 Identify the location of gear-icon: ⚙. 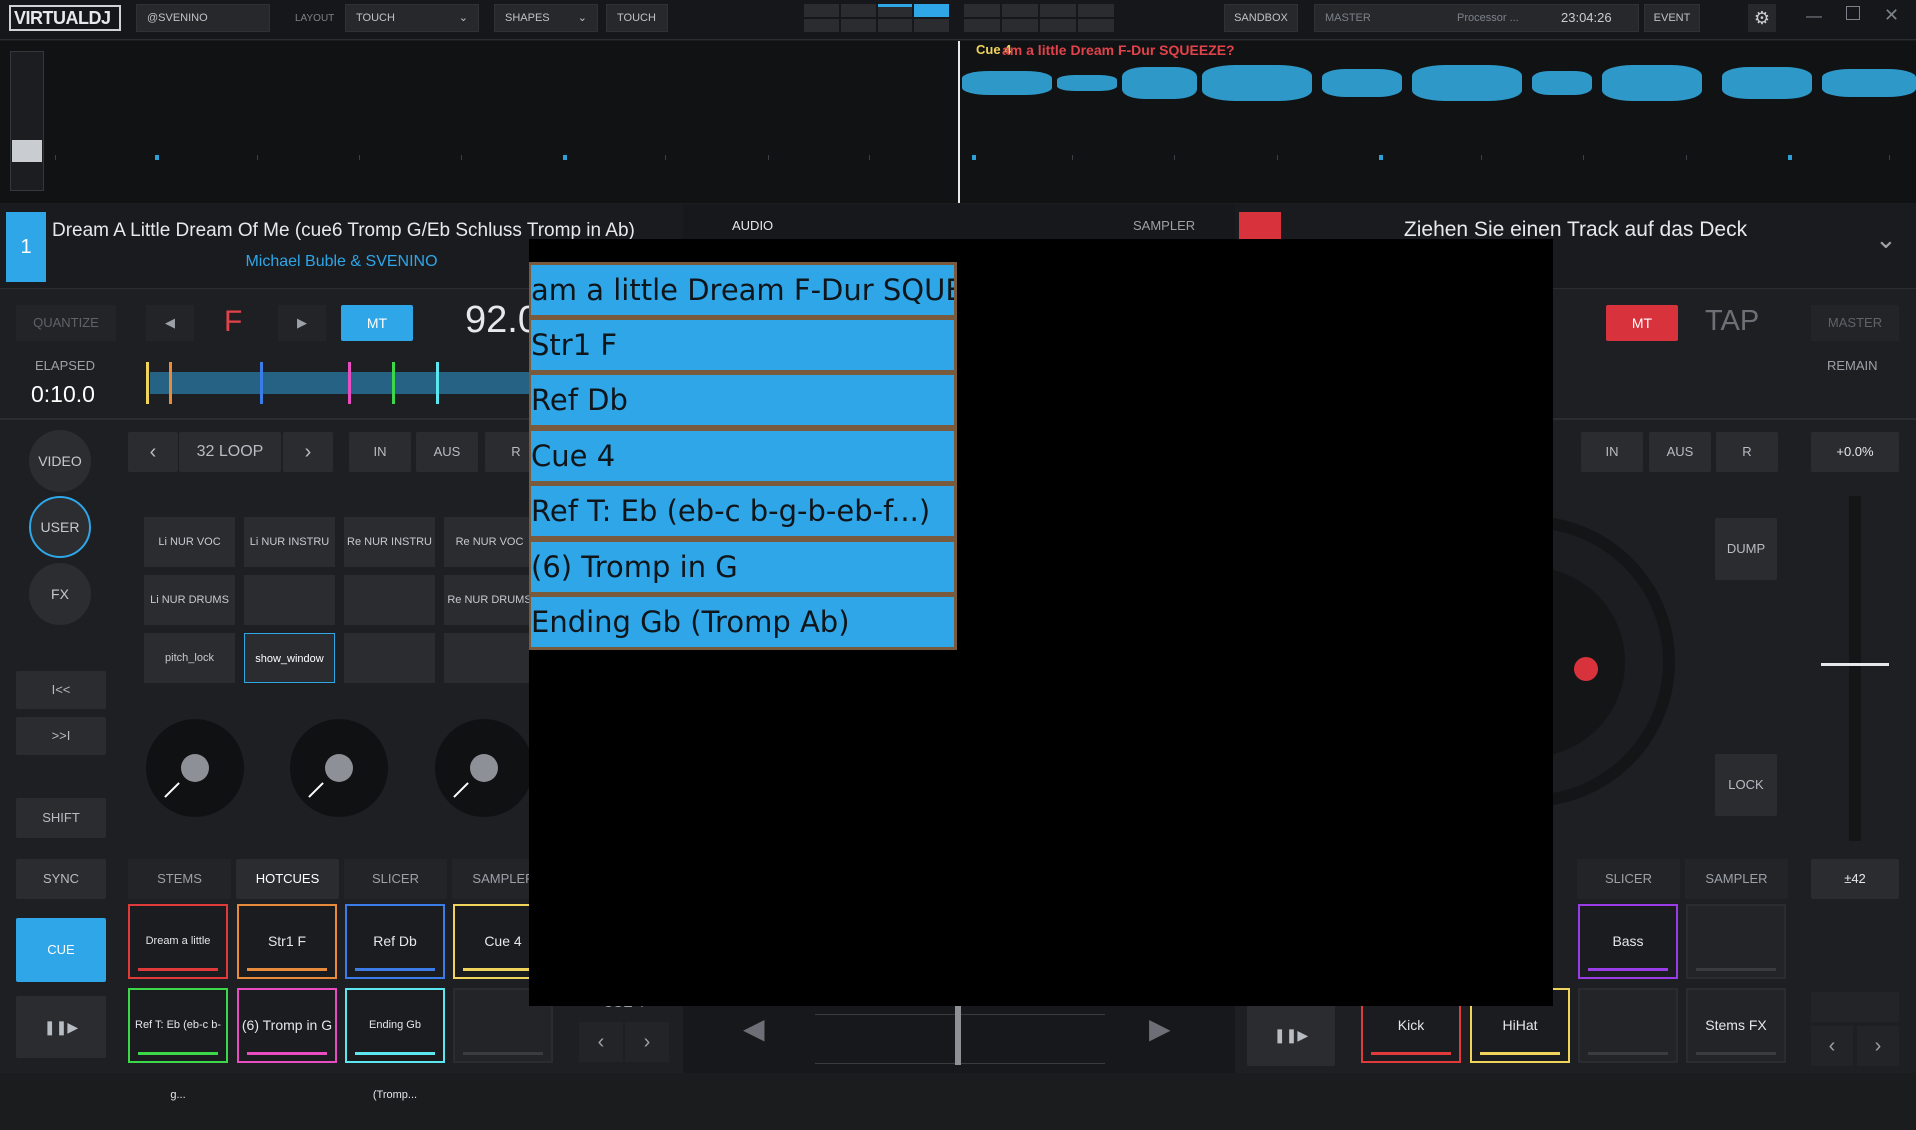
(1762, 18).